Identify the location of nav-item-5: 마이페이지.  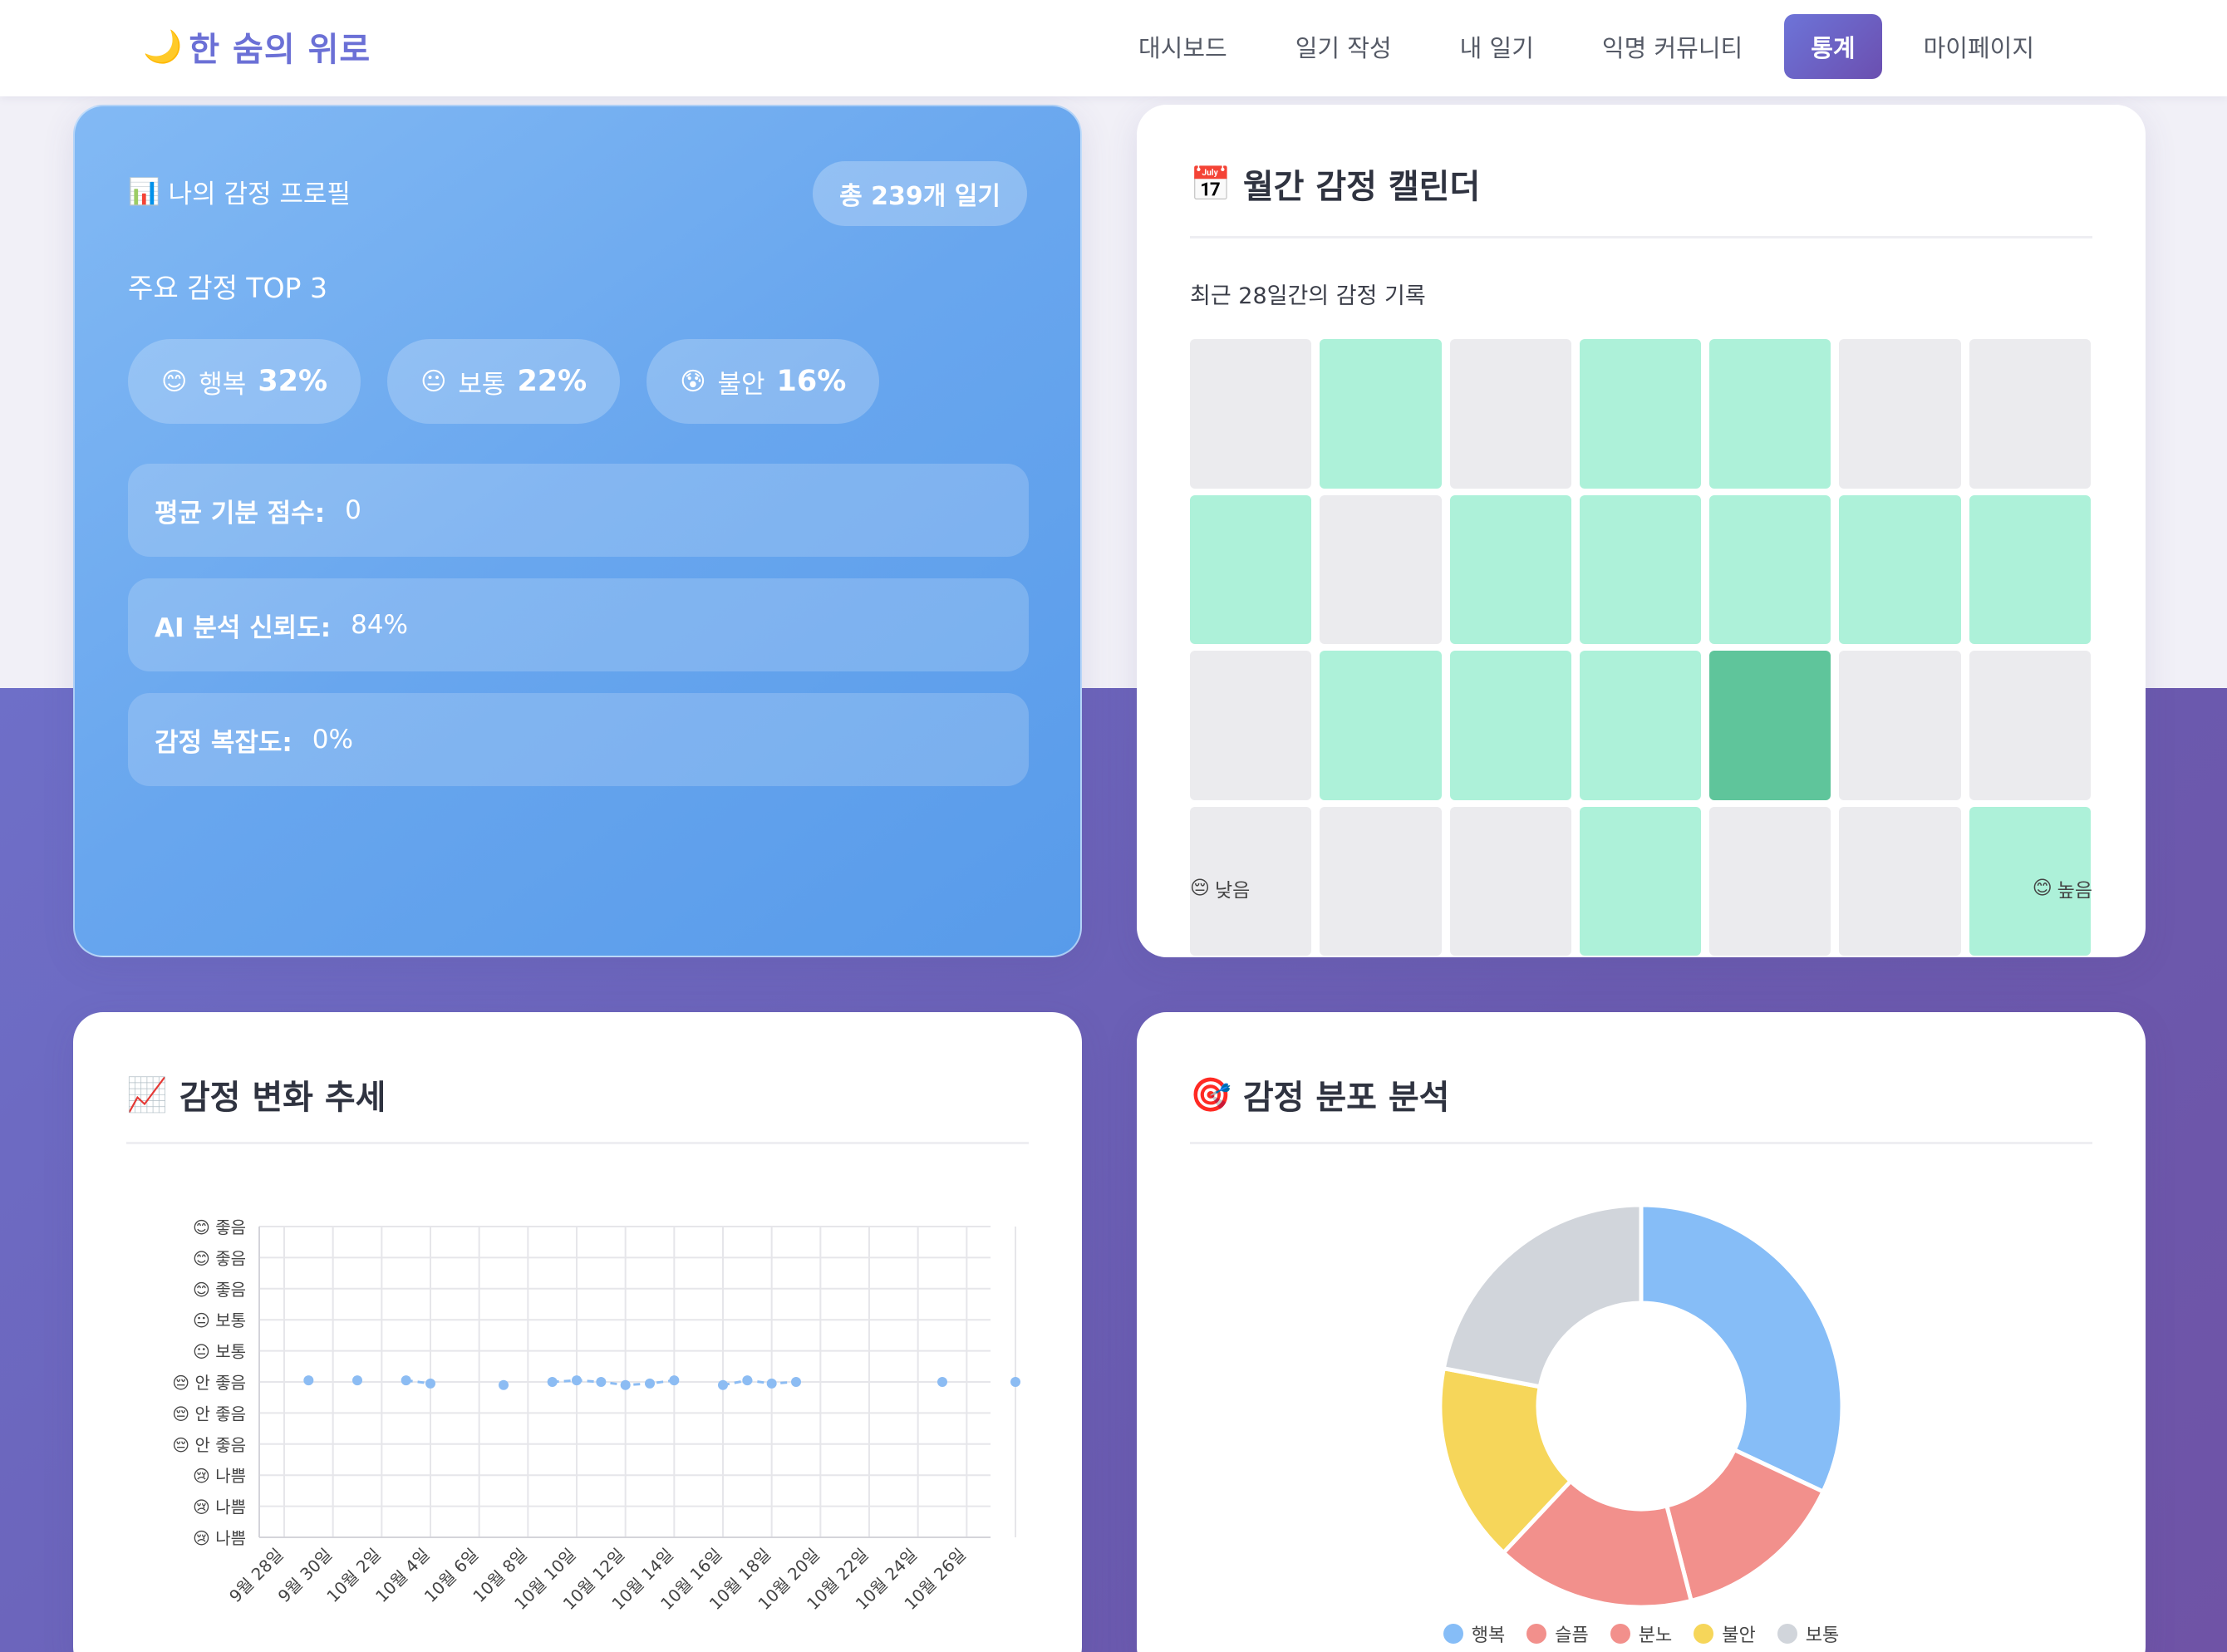
(1979, 46).